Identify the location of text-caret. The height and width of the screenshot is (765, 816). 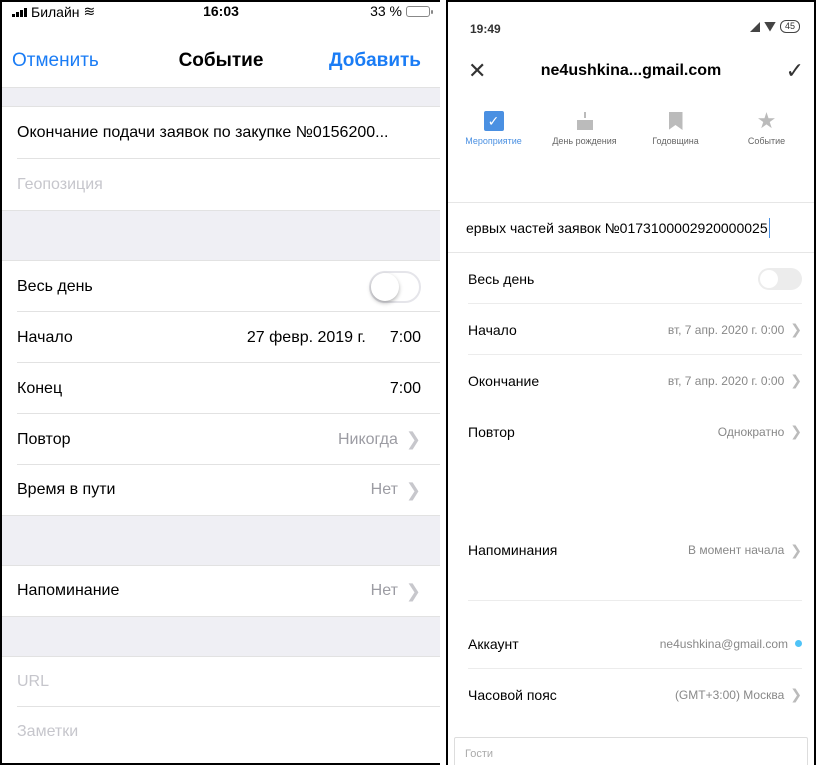
(769, 227).